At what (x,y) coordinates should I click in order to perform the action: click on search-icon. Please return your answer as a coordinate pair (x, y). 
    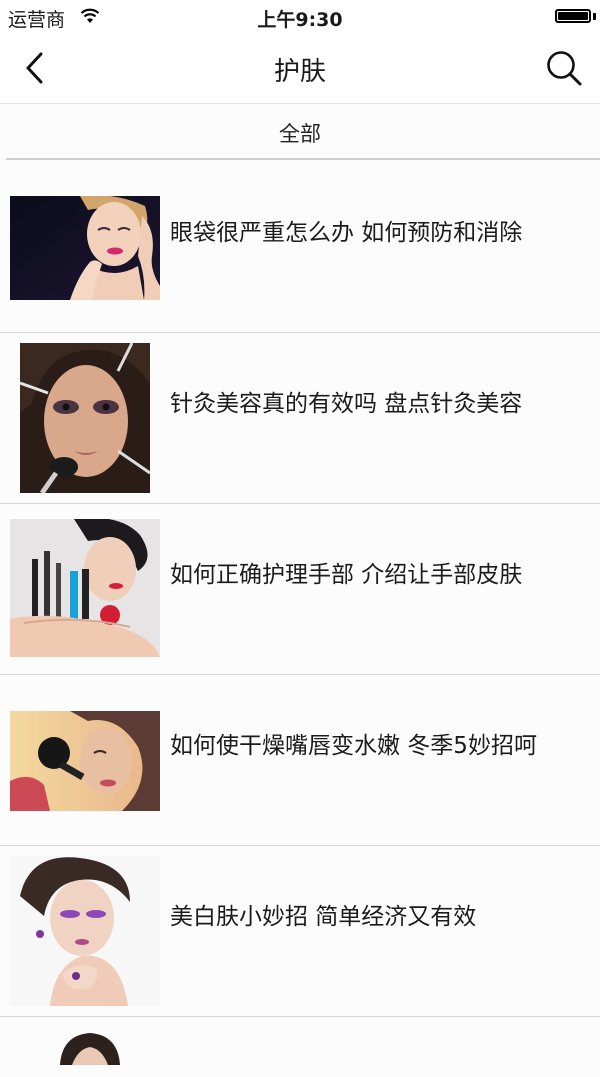
    Looking at the image, I should click on (564, 68).